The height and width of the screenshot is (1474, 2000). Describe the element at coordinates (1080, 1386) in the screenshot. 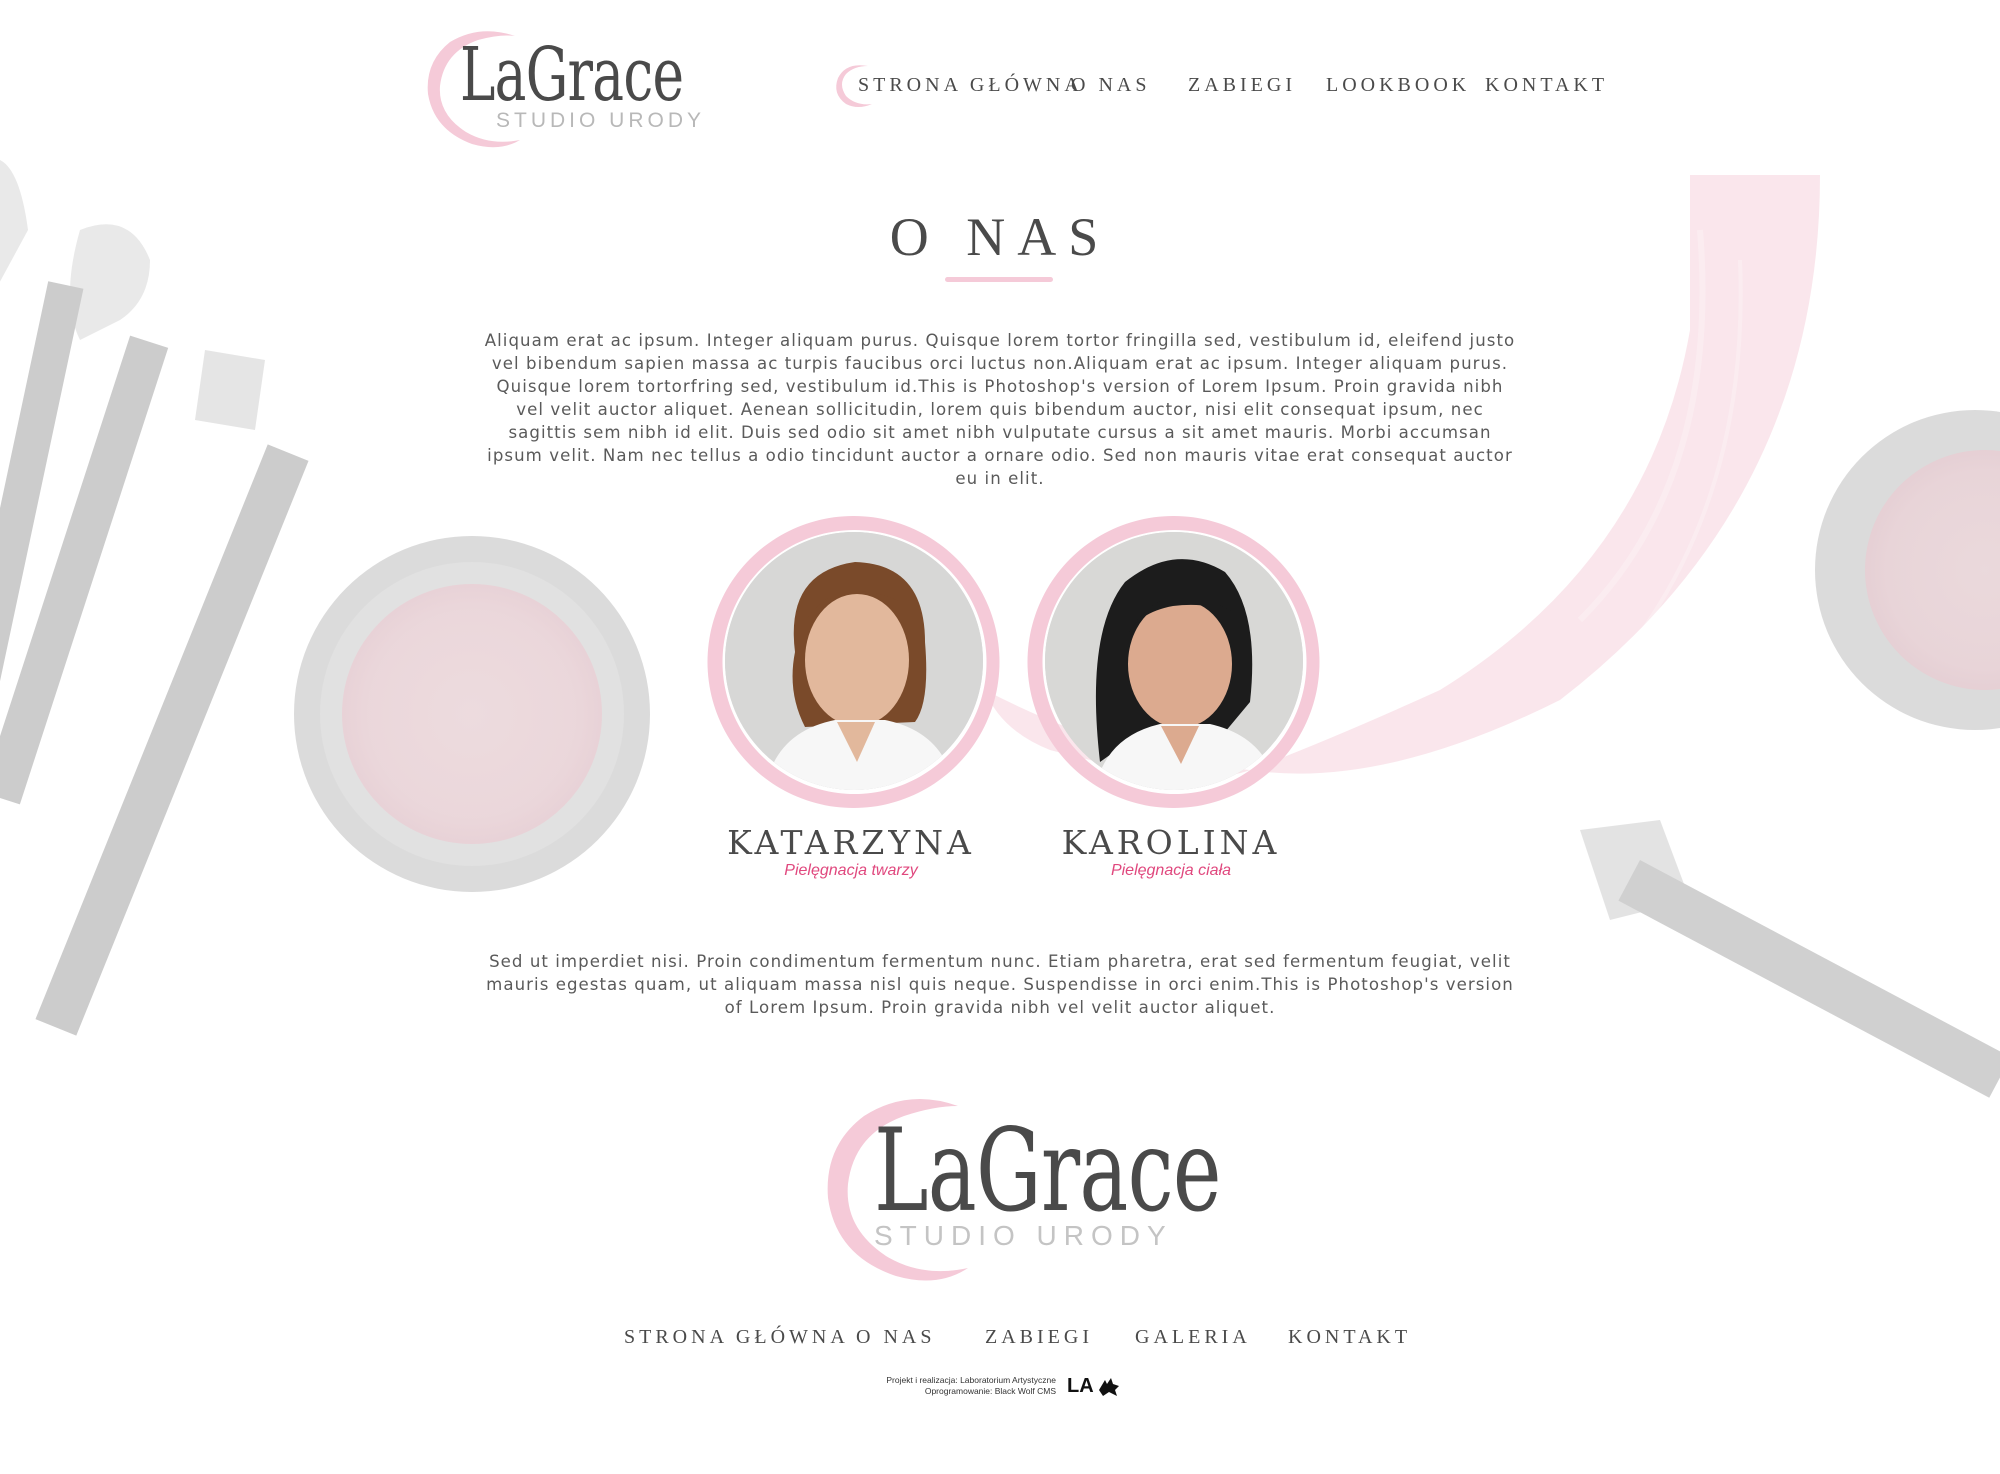

I see `agency-logo: LA` at that location.